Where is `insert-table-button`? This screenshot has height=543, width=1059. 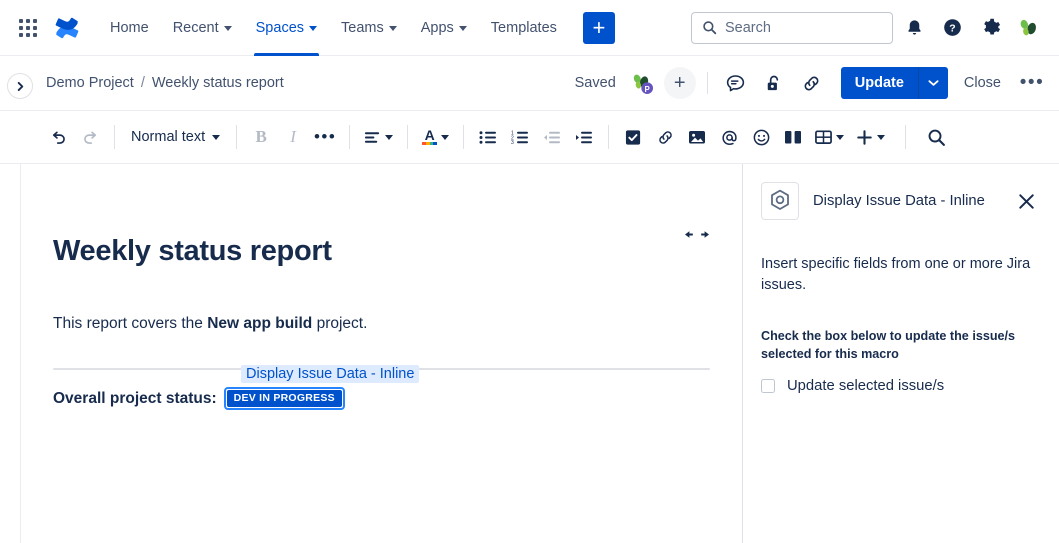
insert-table-button is located at coordinates (829, 137).